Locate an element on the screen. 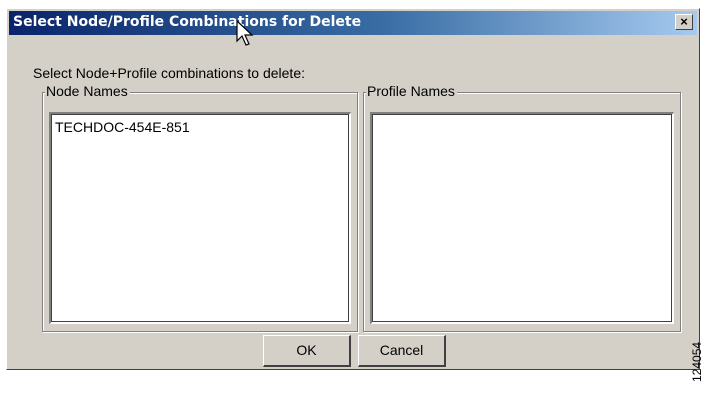  node-names-legend: Node Names is located at coordinates (87, 91).